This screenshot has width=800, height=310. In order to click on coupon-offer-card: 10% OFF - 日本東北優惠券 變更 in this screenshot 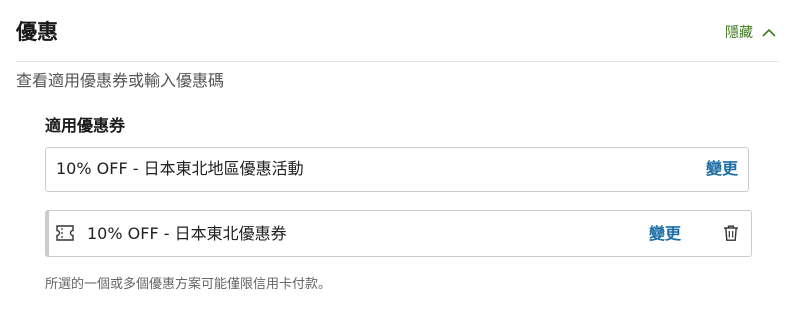, I will do `click(398, 233)`.